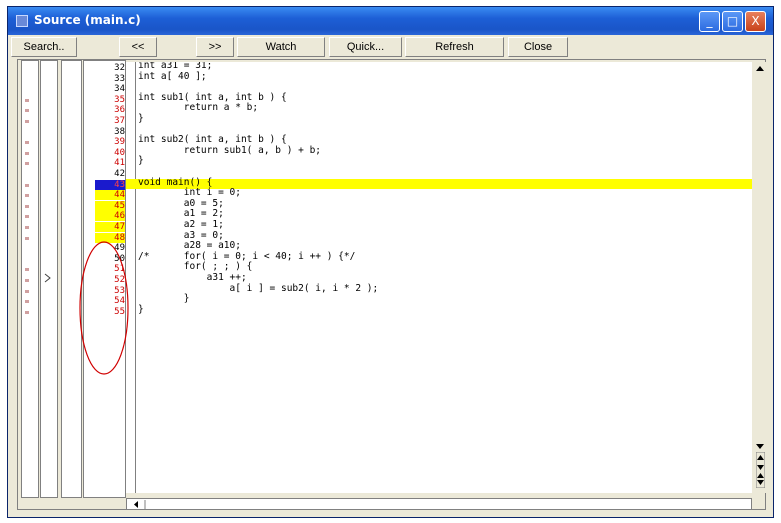 The height and width of the screenshot is (523, 781). Describe the element at coordinates (230, 150) in the screenshot. I see `source-line-code: return sub1( a, b ) + b;` at that location.